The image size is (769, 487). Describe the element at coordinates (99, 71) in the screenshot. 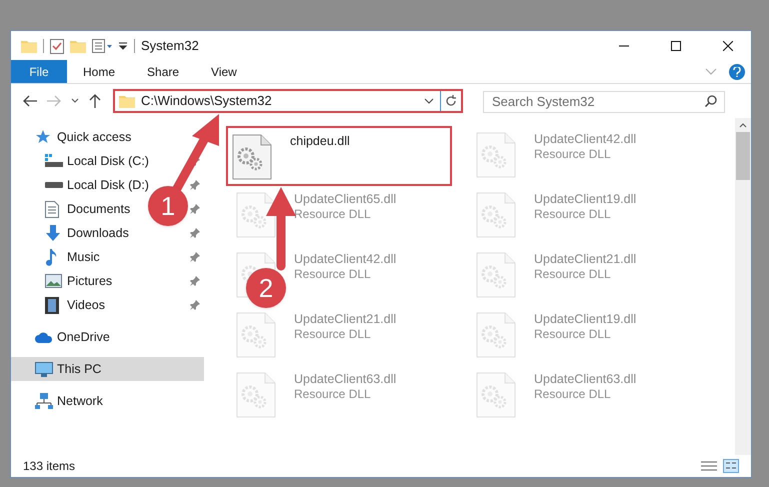

I see `ribbon-tab: Home` at that location.